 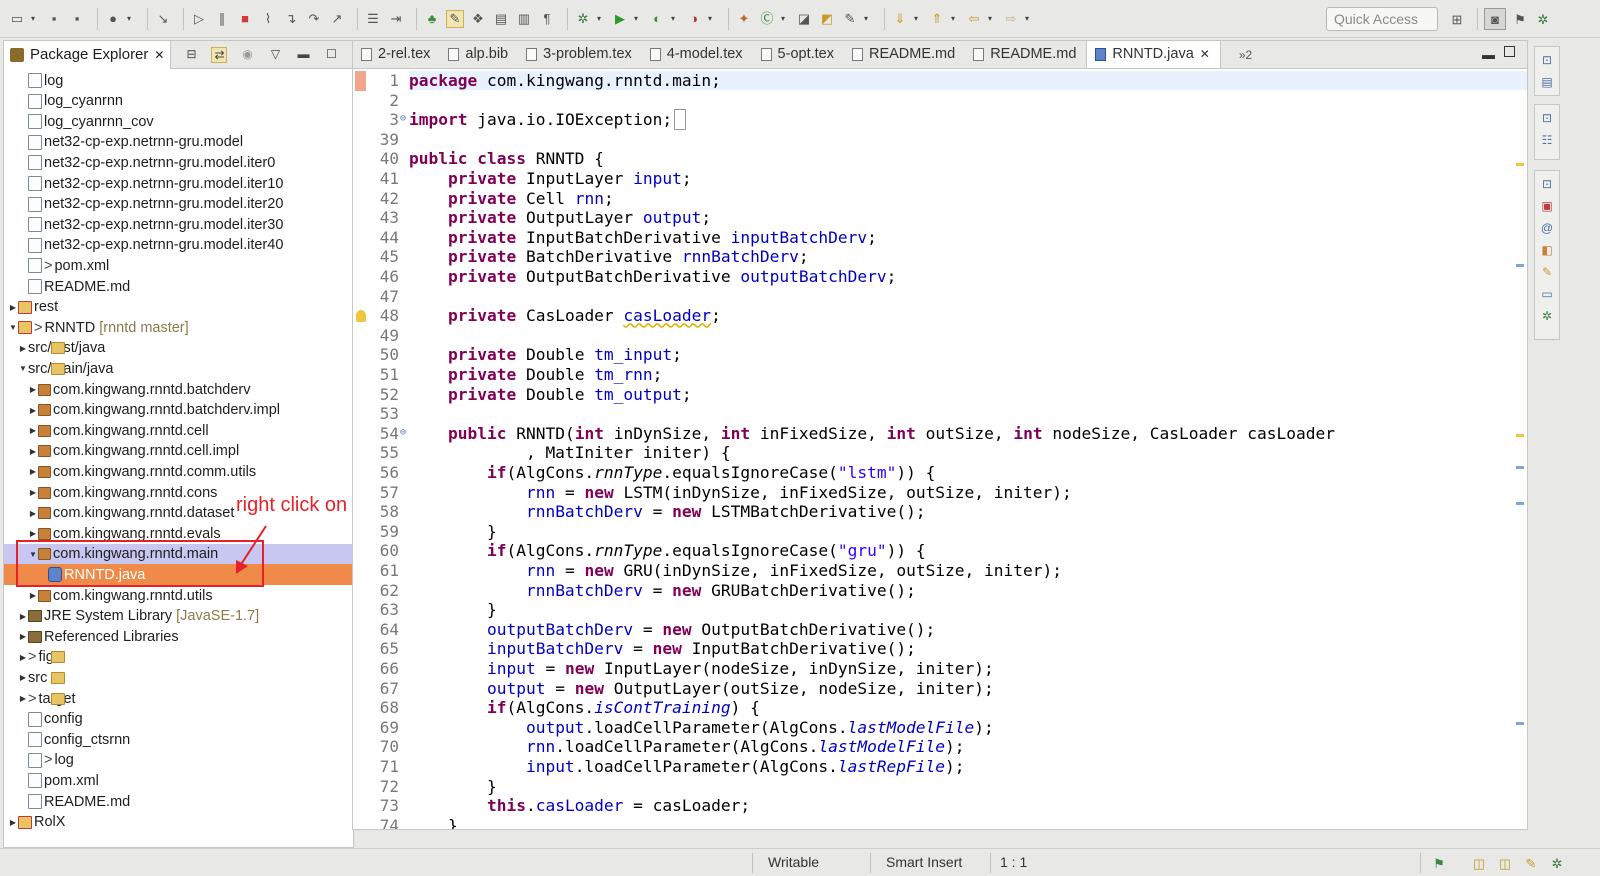 What do you see at coordinates (178, 368) in the screenshot?
I see `tree-item: ▼ src/main/java` at bounding box center [178, 368].